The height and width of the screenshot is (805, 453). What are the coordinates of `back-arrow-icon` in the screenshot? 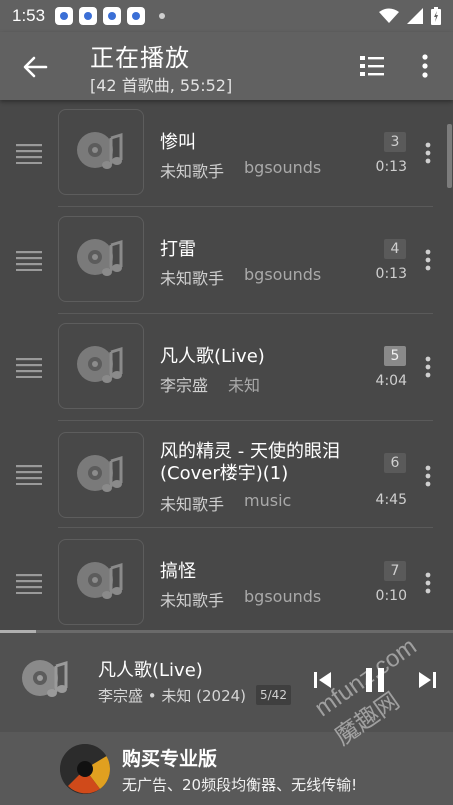 It's located at (35, 67).